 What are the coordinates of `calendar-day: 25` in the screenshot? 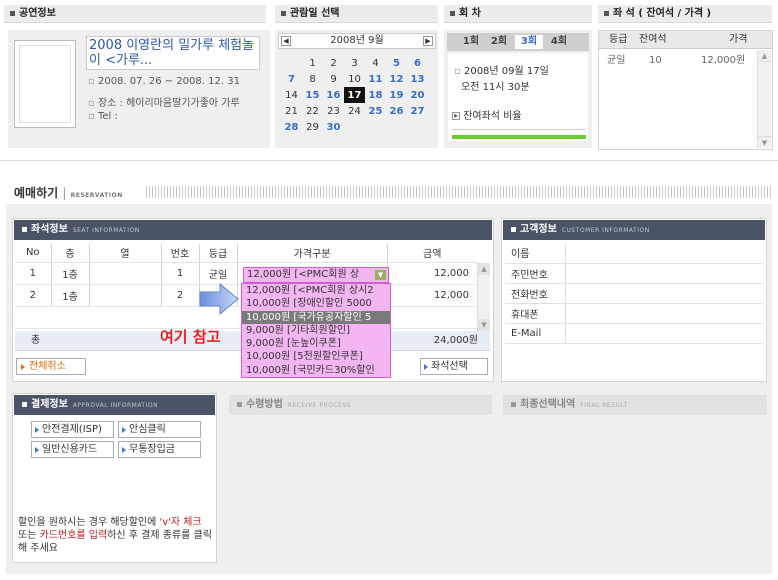 It's located at (375, 111).